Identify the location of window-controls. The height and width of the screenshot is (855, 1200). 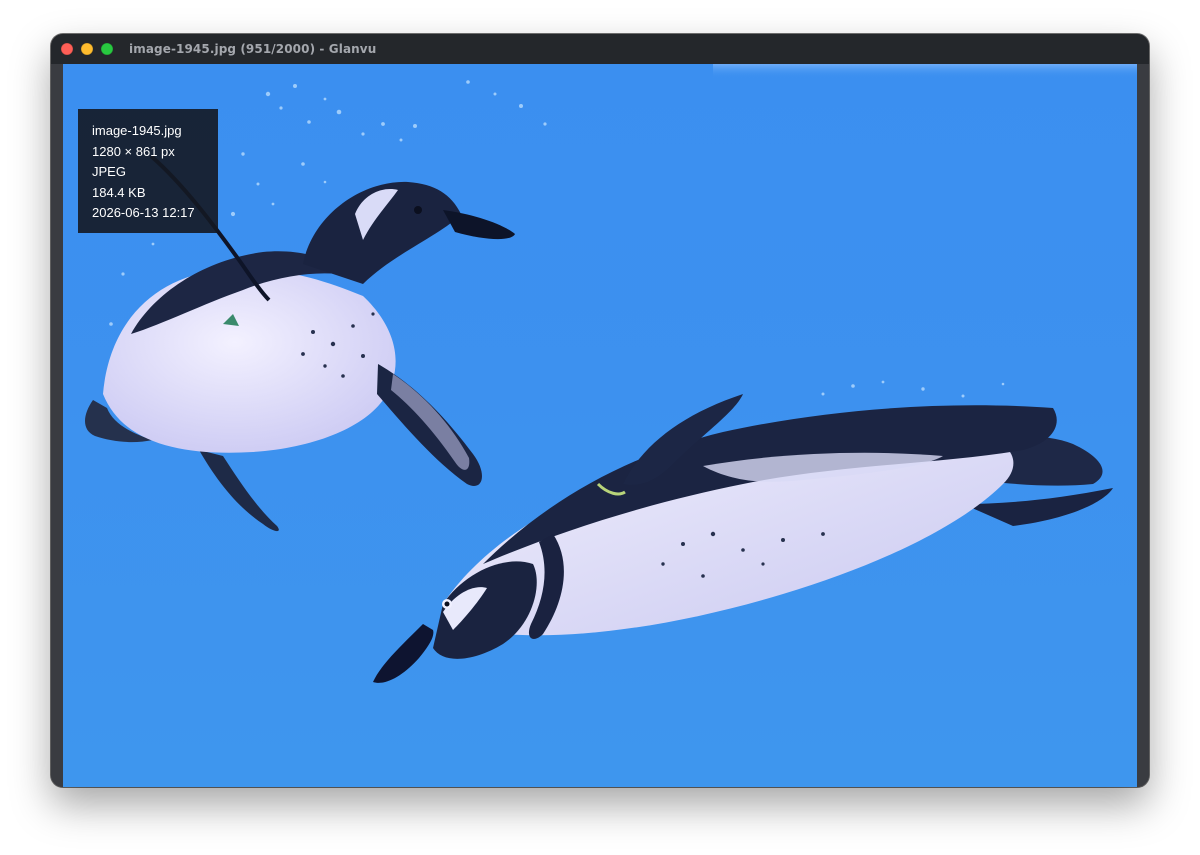
(87, 49).